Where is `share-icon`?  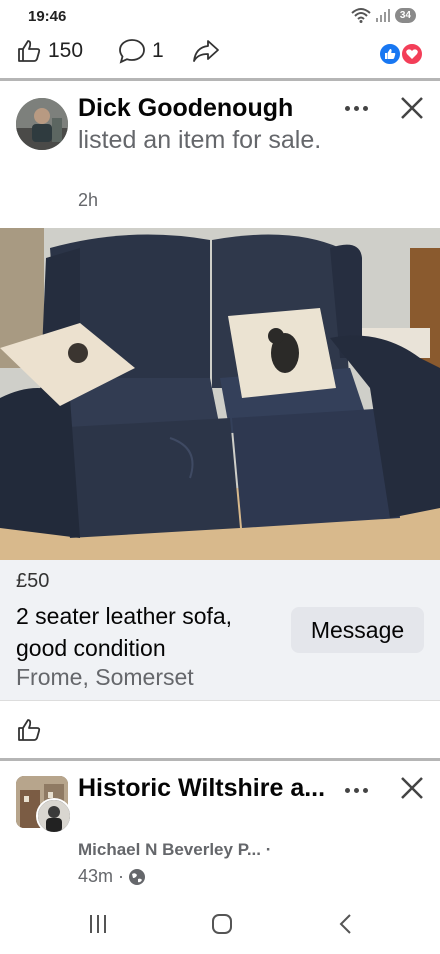
share-icon is located at coordinates (206, 51).